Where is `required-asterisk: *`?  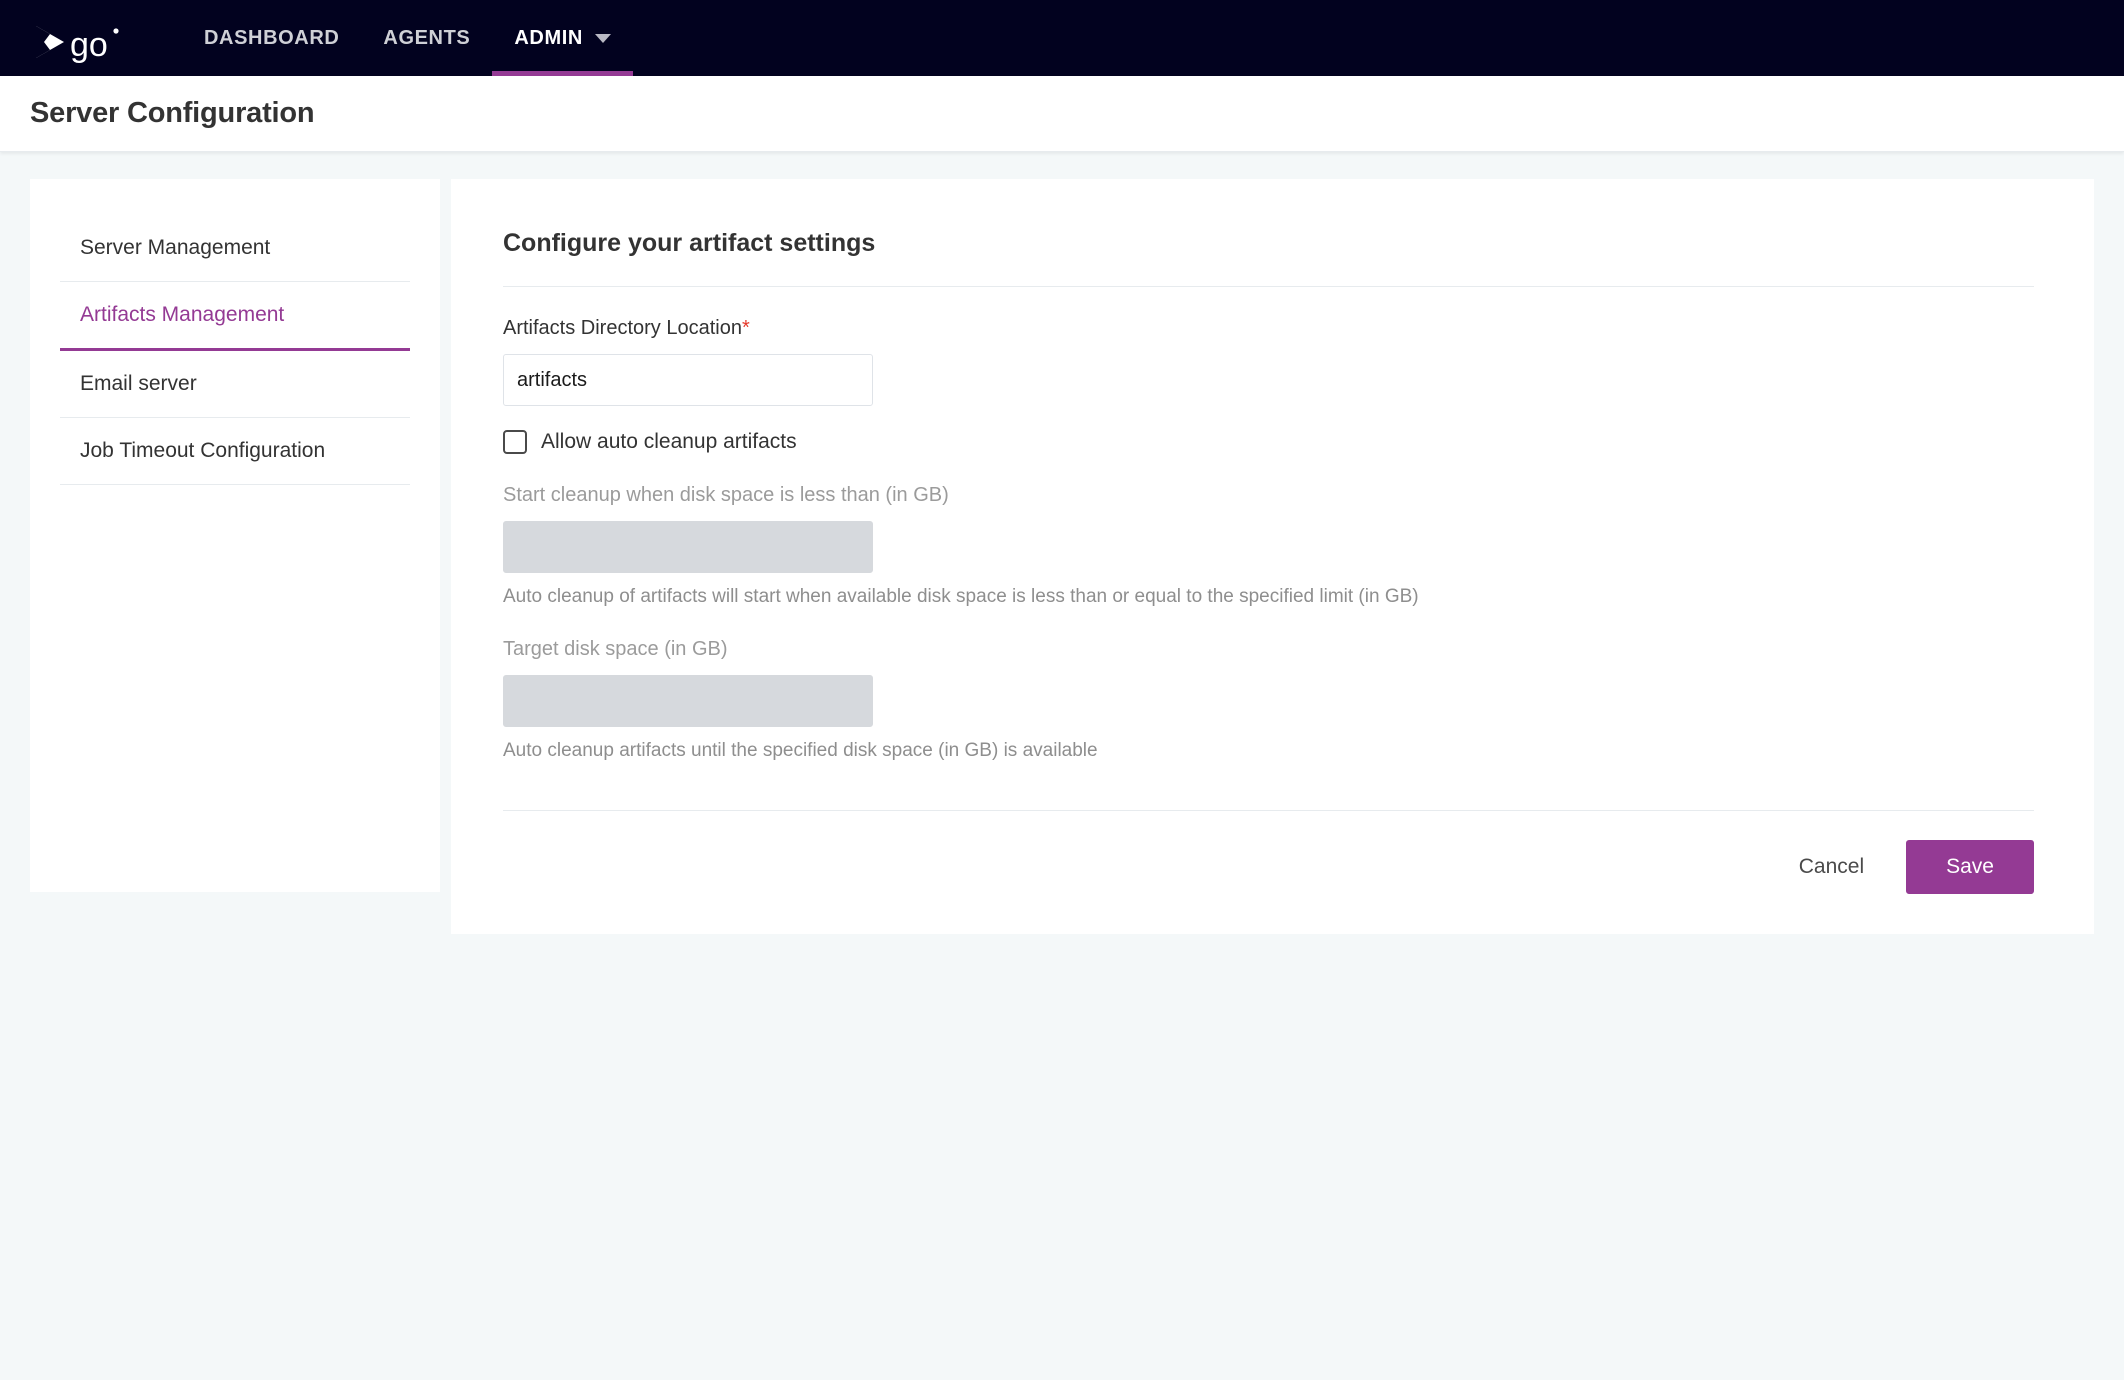
required-asterisk: * is located at coordinates (745, 328).